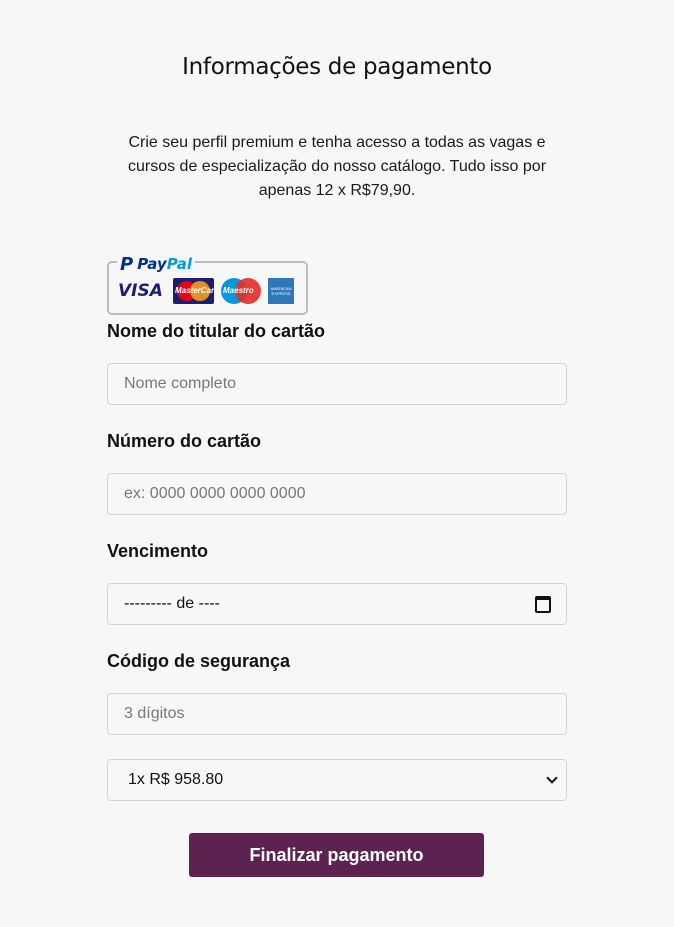 This screenshot has width=674, height=927. I want to click on installments-value: 1x R$ 958.80, so click(176, 779).